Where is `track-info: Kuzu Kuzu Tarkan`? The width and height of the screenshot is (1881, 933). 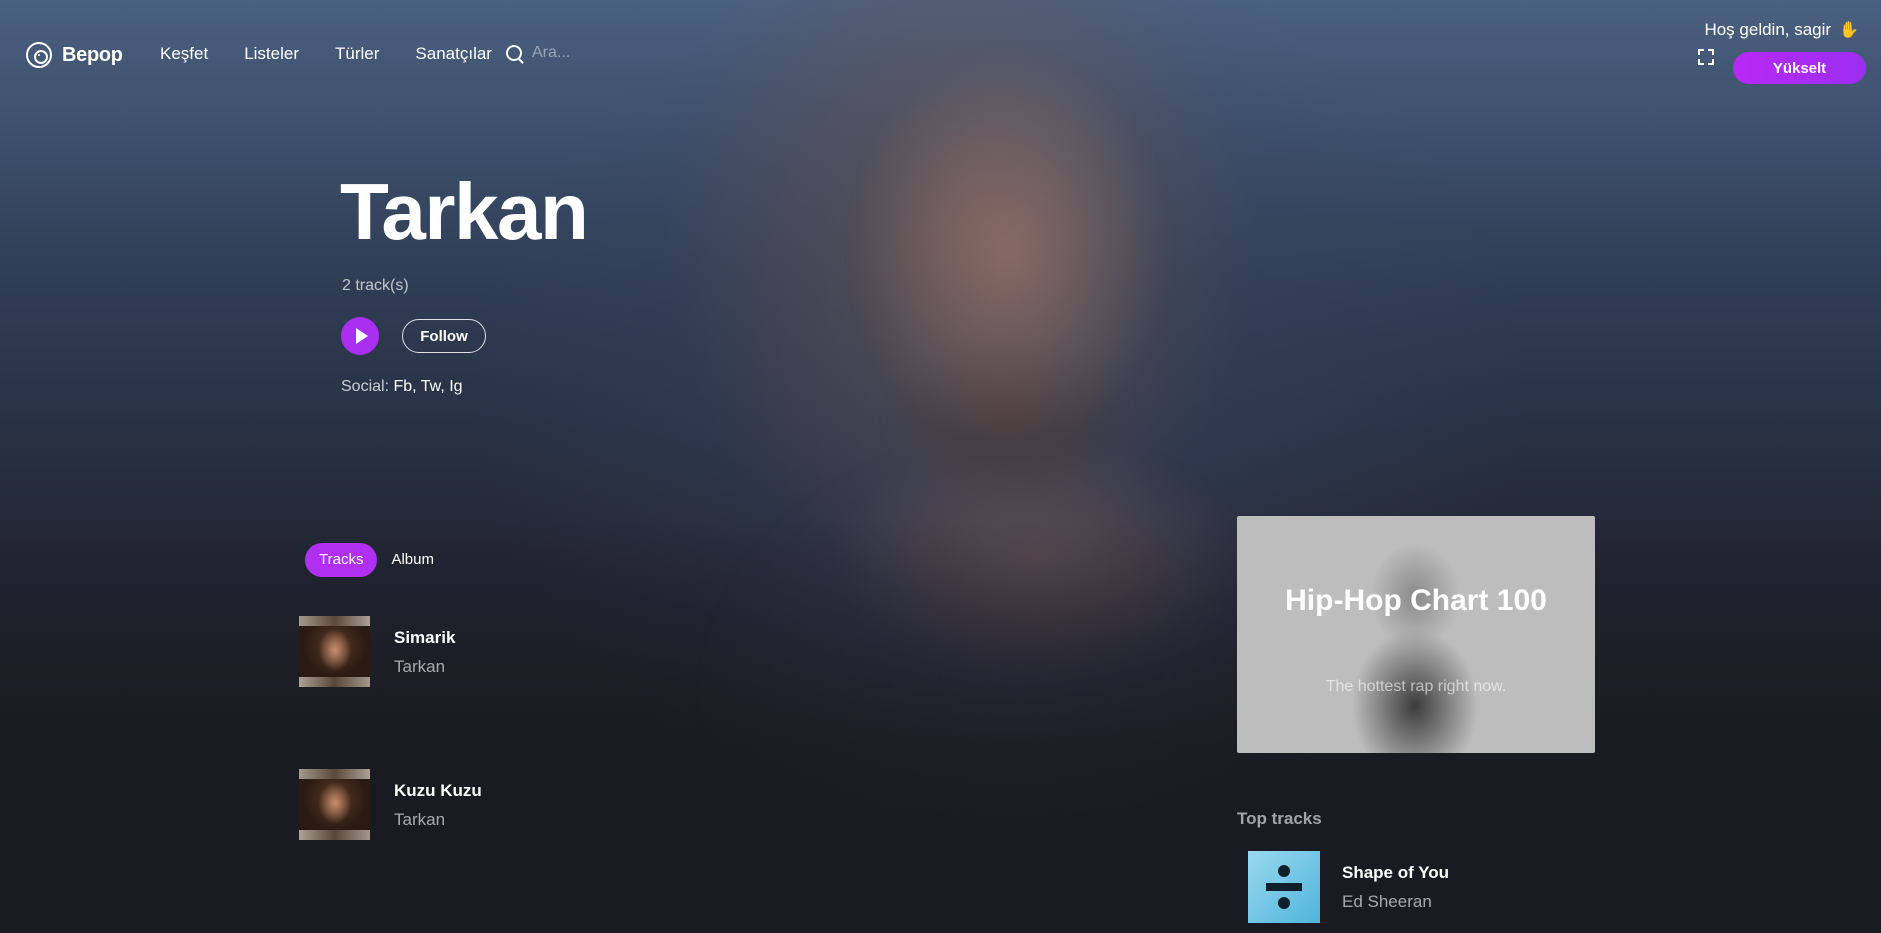
track-info: Kuzu Kuzu Tarkan is located at coordinates (438, 799).